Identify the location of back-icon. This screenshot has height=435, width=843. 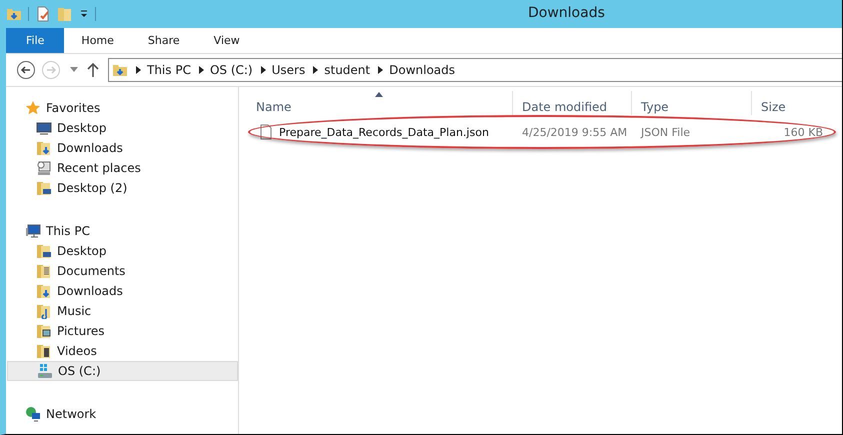
(26, 70).